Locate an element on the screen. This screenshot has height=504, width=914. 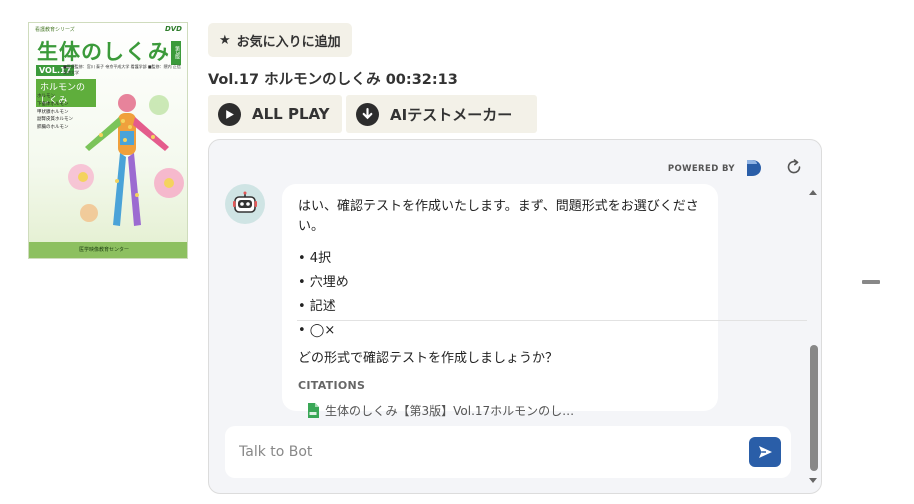
video-title: Vol.17 ホルモンのしくみ 00:32:13 is located at coordinates (333, 80).